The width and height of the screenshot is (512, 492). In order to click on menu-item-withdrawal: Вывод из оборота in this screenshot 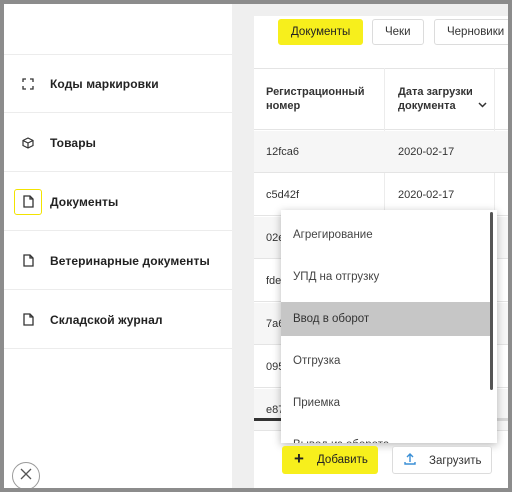, I will do `click(386, 435)`.